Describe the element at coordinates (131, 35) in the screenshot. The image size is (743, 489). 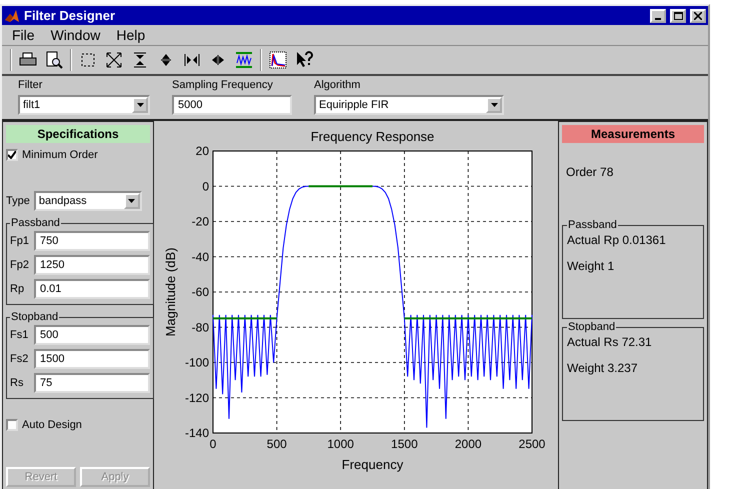
I see `menu-item: Help` at that location.